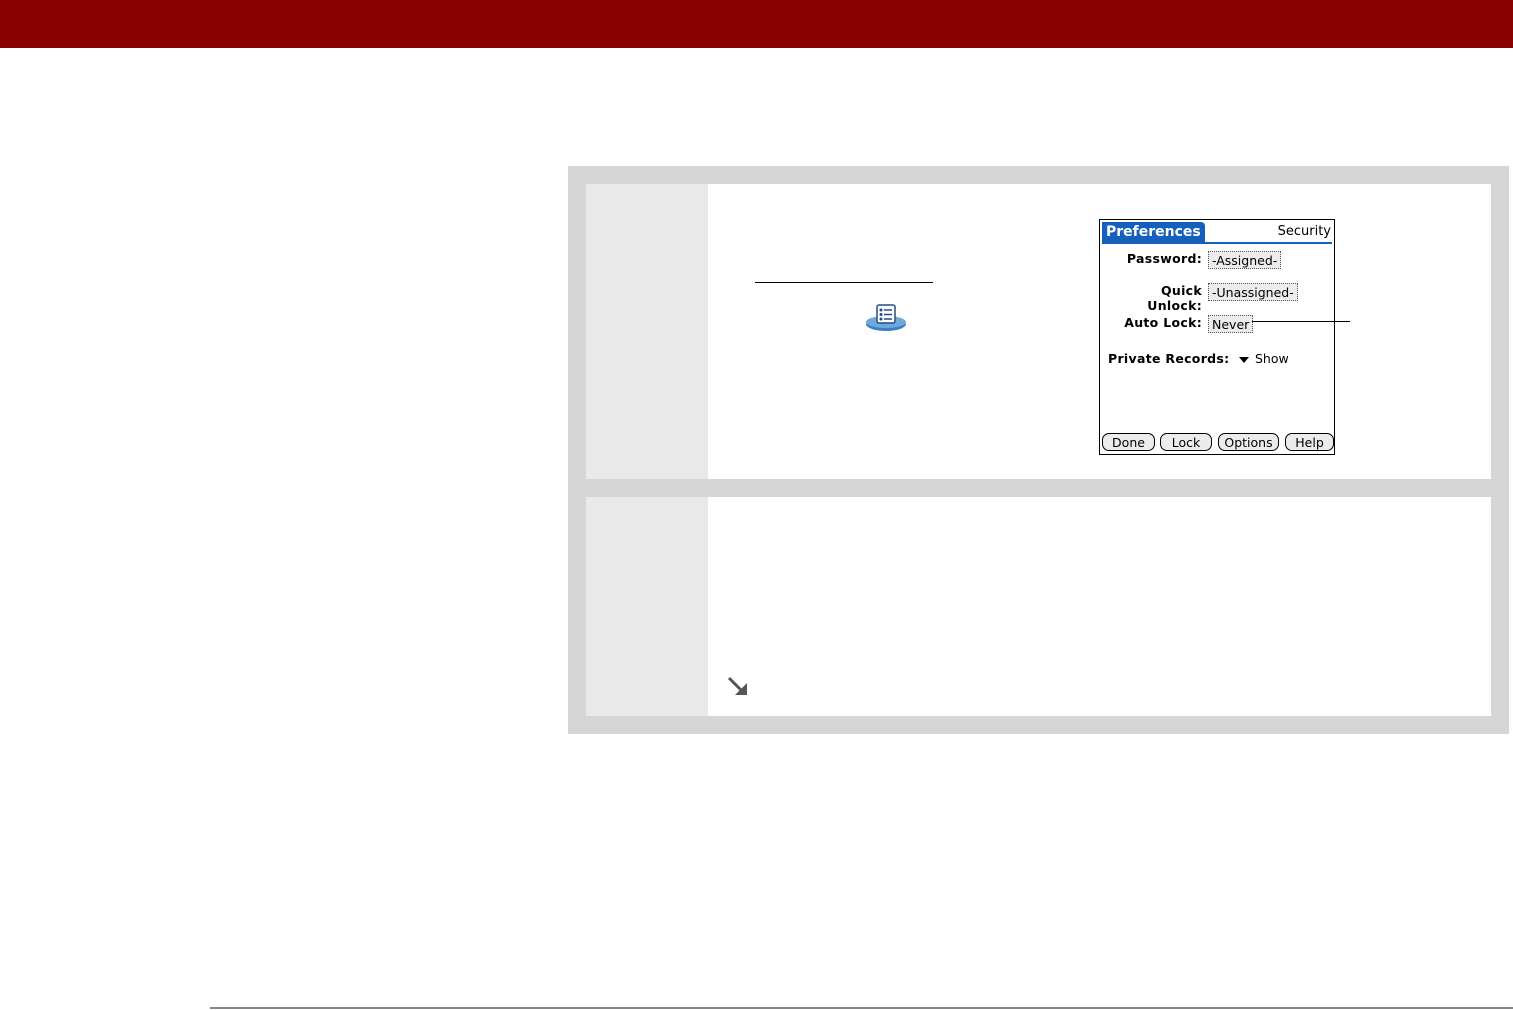 This screenshot has width=1513, height=1010. What do you see at coordinates (1169, 358) in the screenshot?
I see `private-records-label: Private Records:` at bounding box center [1169, 358].